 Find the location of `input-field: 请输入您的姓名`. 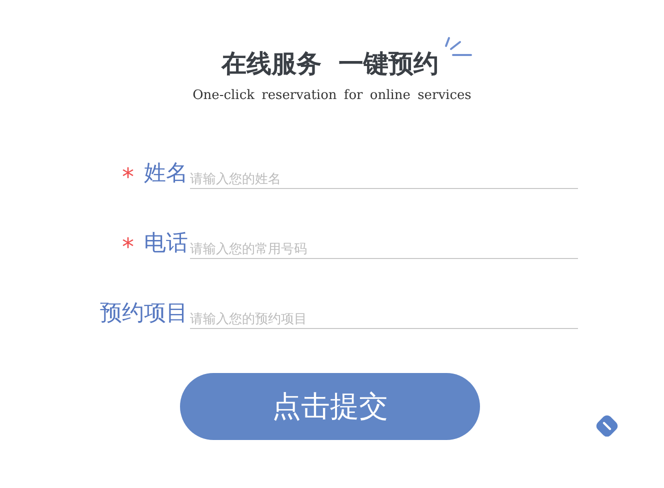

input-field: 请输入您的姓名 is located at coordinates (384, 178).